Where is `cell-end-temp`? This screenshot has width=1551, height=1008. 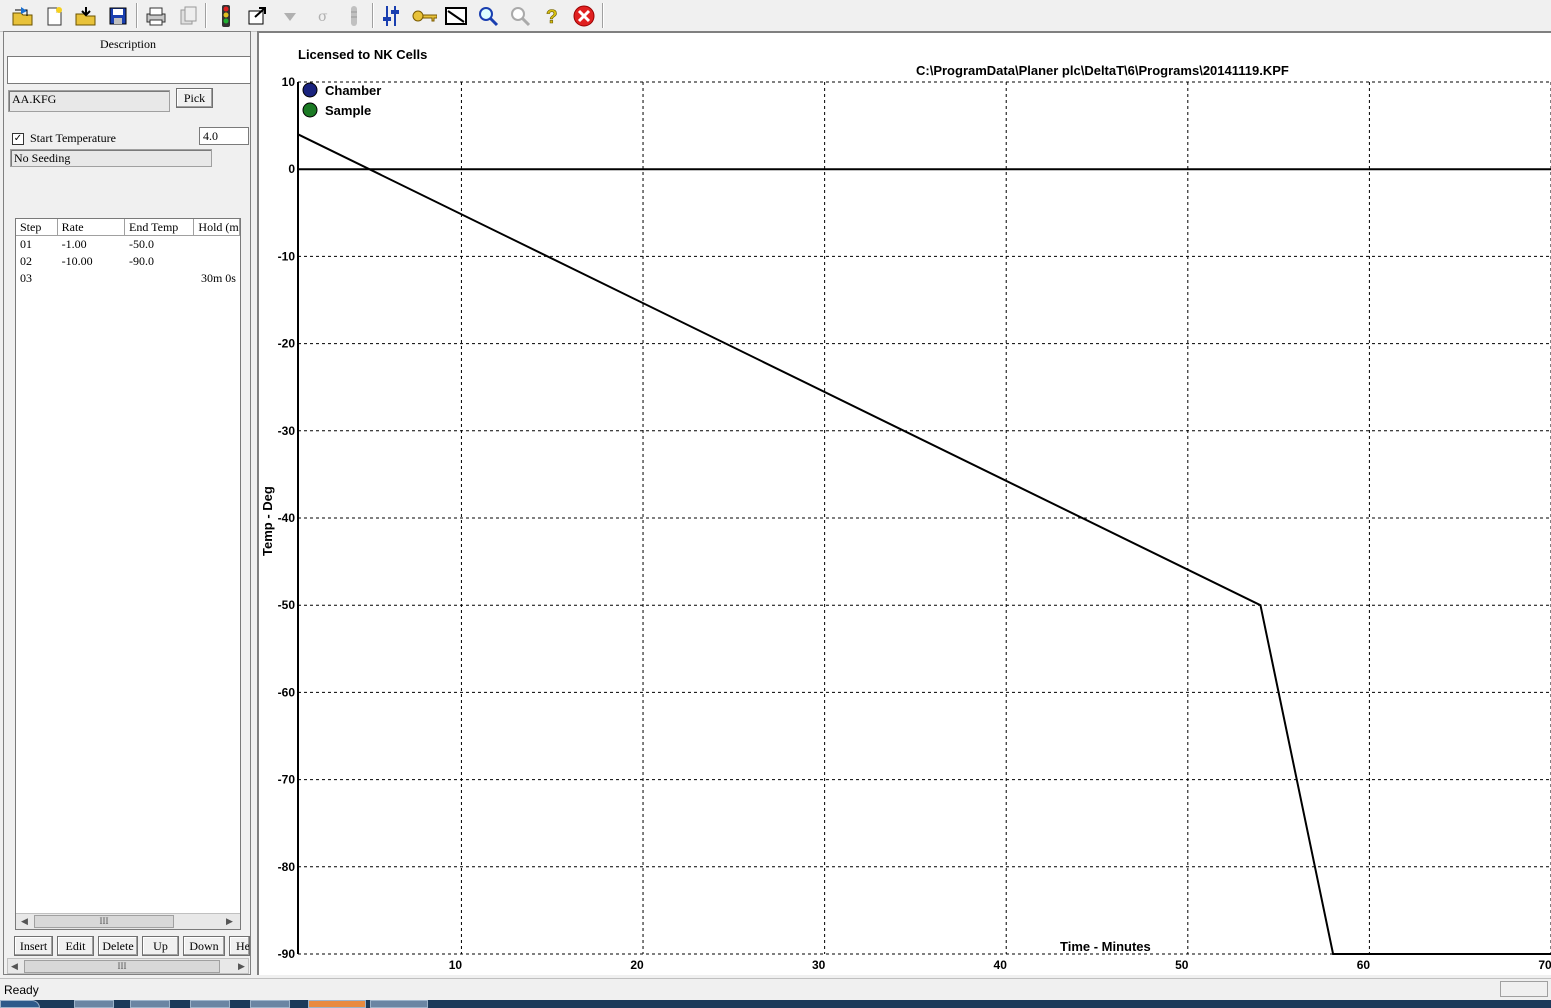
cell-end-temp is located at coordinates (159, 278).